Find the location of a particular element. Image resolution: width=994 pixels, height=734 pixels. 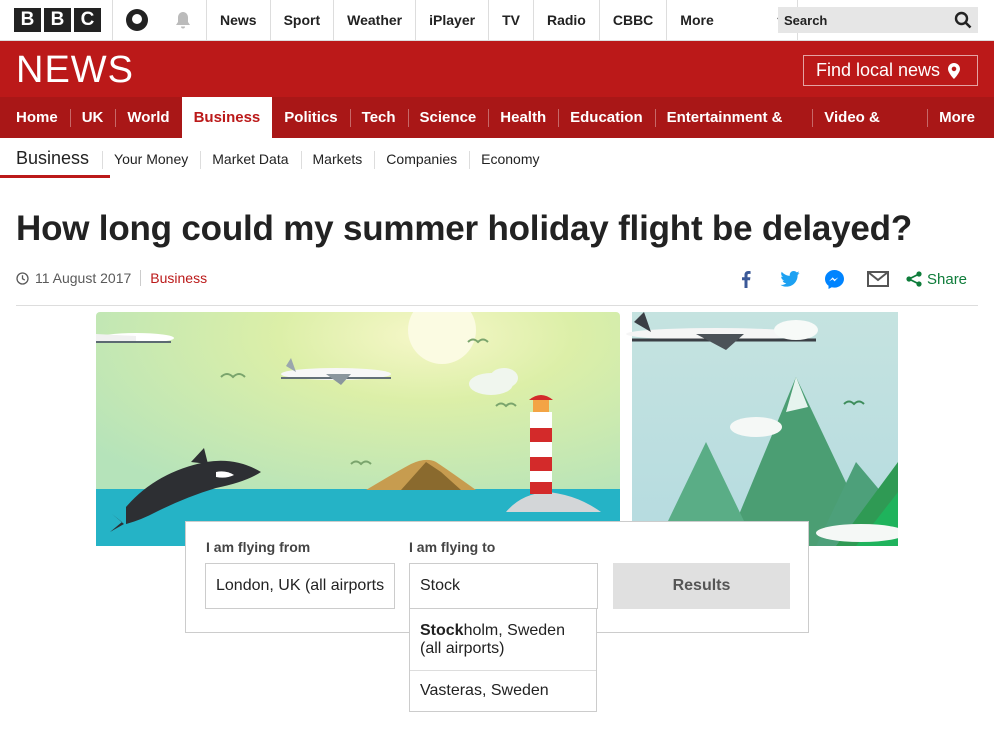

nav-tech: Tech is located at coordinates (378, 117).